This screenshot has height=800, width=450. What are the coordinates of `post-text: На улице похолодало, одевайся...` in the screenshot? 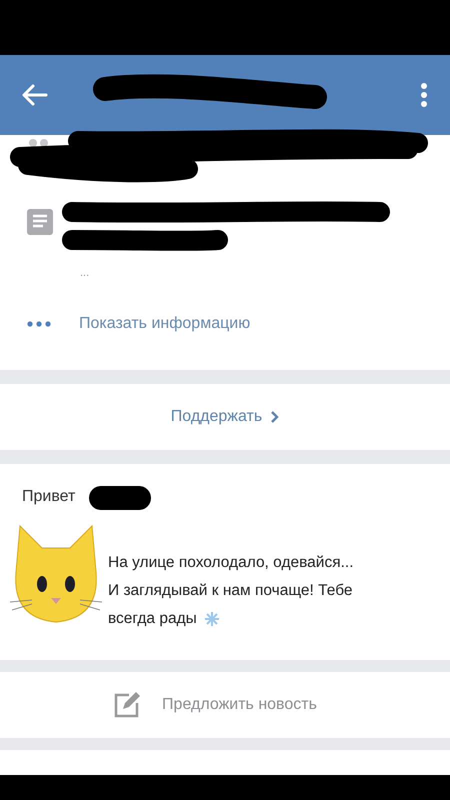 It's located at (231, 563).